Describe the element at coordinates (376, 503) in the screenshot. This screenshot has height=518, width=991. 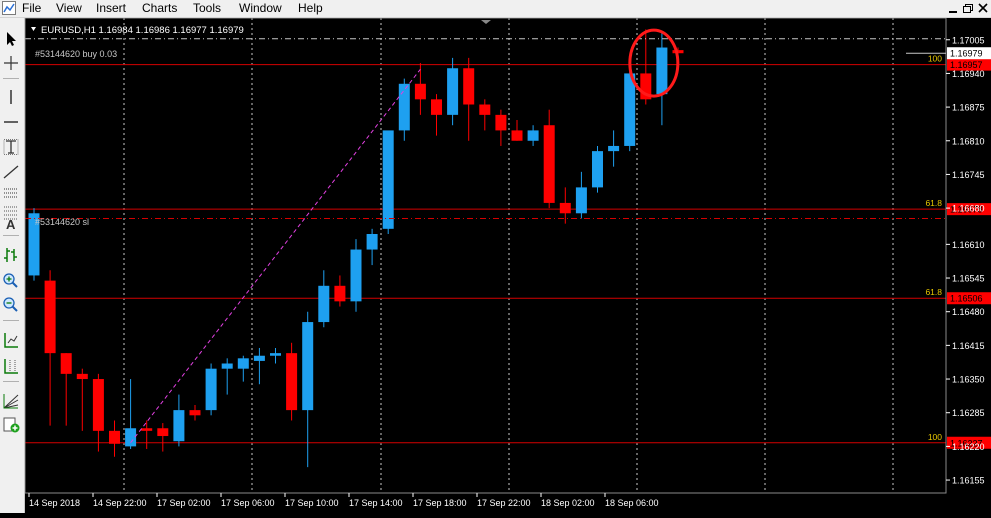
I see `time-tick-label: 17 Sep 14:00` at that location.